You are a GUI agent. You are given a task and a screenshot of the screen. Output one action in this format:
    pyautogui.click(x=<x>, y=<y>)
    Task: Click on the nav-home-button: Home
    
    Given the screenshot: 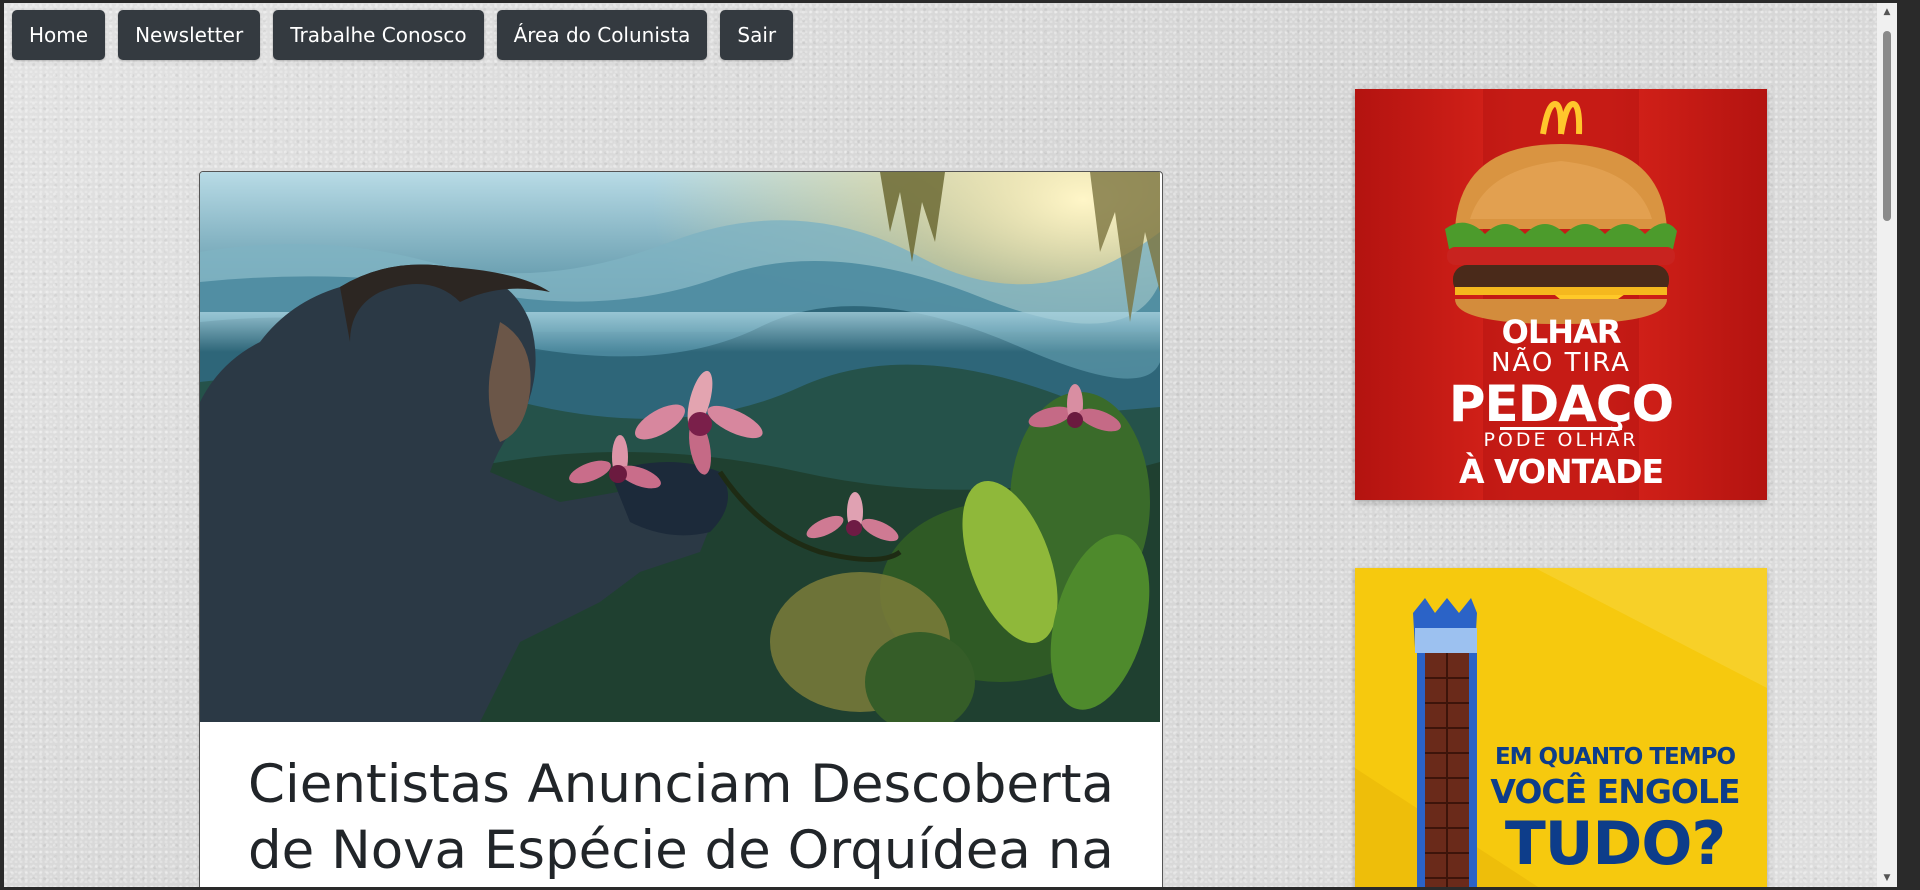 What is the action you would take?
    pyautogui.click(x=59, y=35)
    